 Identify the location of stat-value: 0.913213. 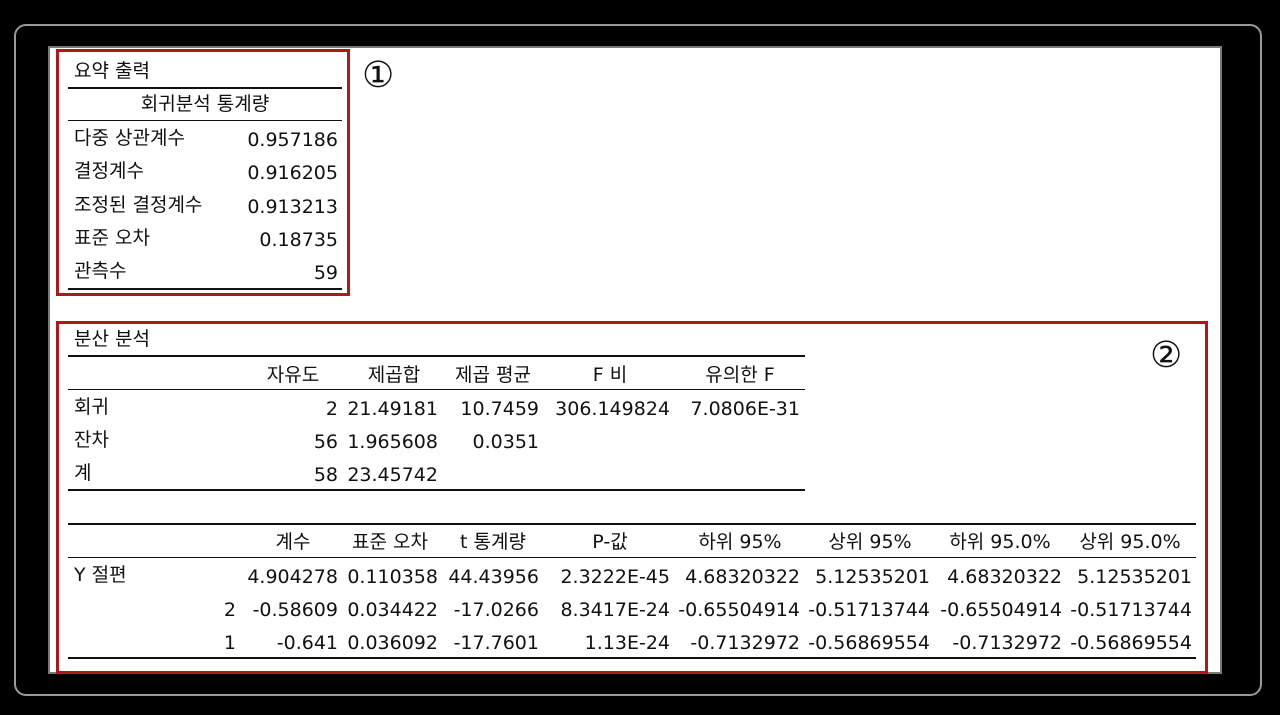
(292, 207).